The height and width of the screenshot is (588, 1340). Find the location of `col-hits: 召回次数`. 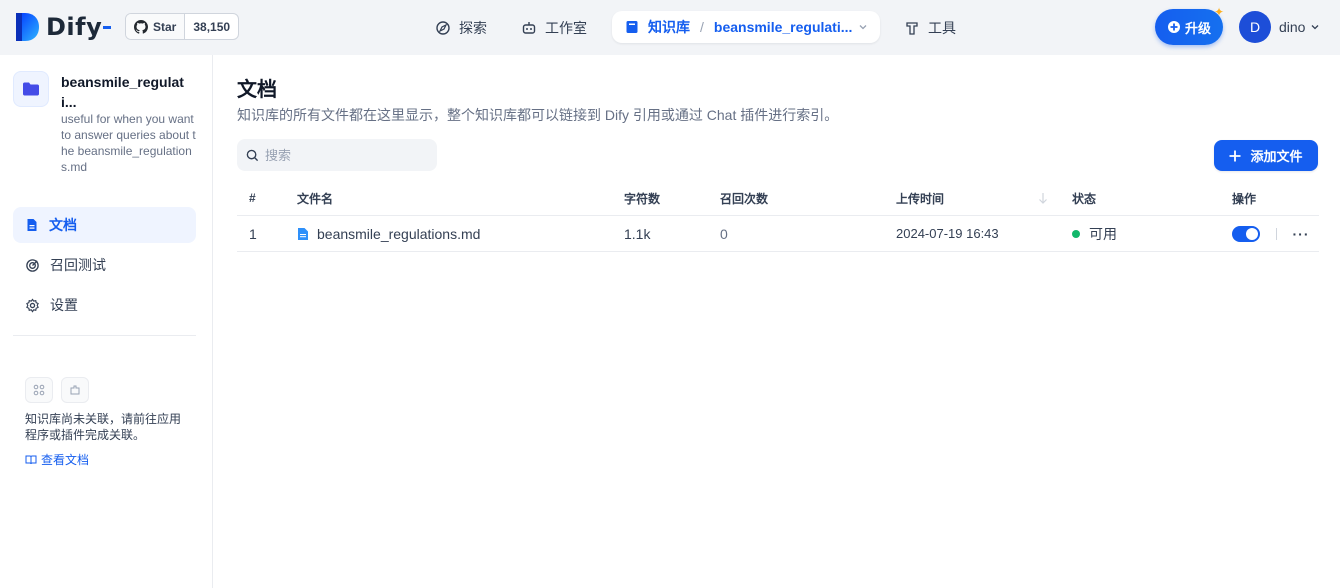

col-hits: 召回次数 is located at coordinates (744, 198).